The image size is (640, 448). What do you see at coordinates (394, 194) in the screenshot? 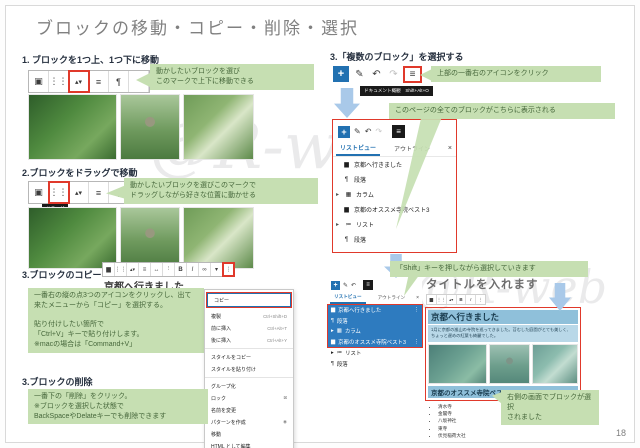
I see `list-item-columns: ▸ ▦ カラム` at bounding box center [394, 194].